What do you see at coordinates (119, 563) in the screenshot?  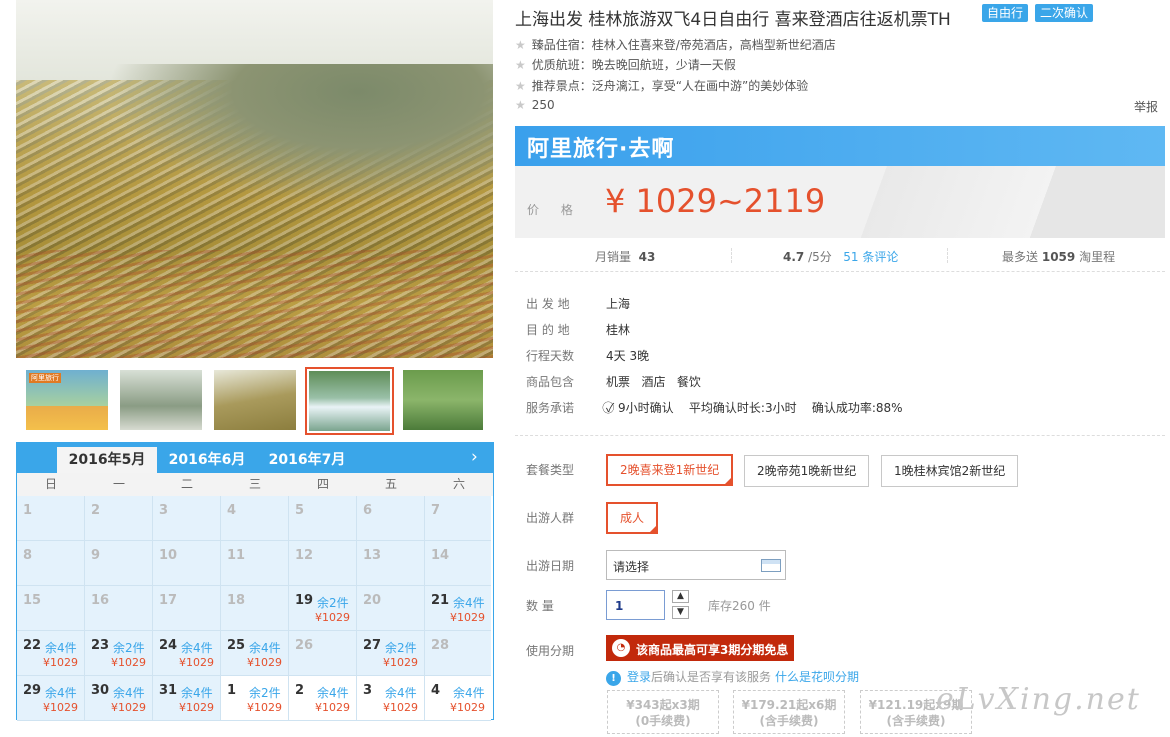 I see `calendar-day: 9` at bounding box center [119, 563].